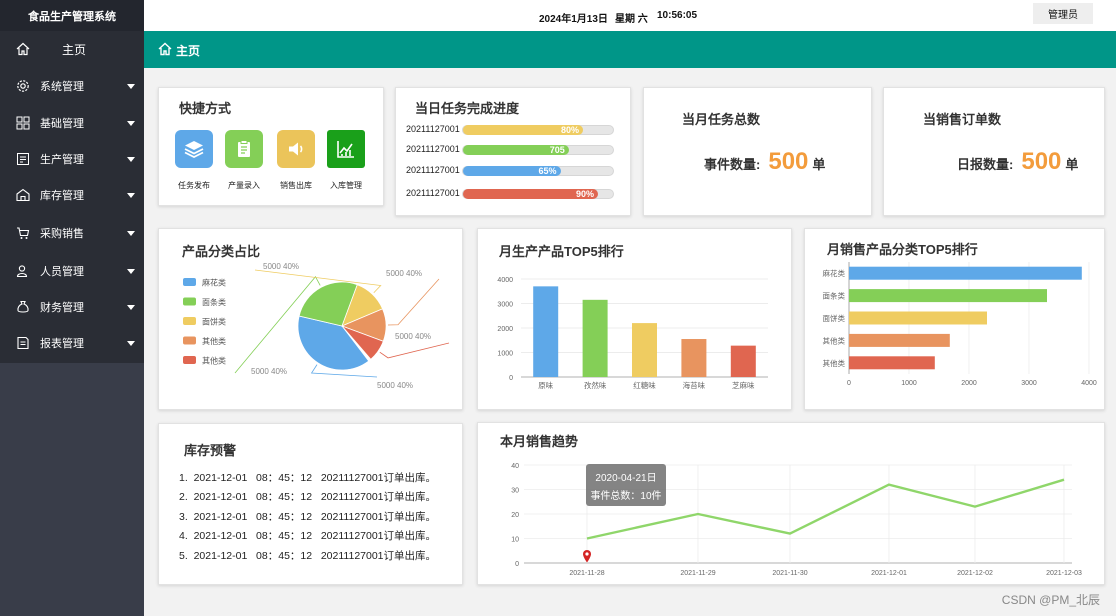 The width and height of the screenshot is (1116, 616). I want to click on progress-track: 80%, so click(538, 130).